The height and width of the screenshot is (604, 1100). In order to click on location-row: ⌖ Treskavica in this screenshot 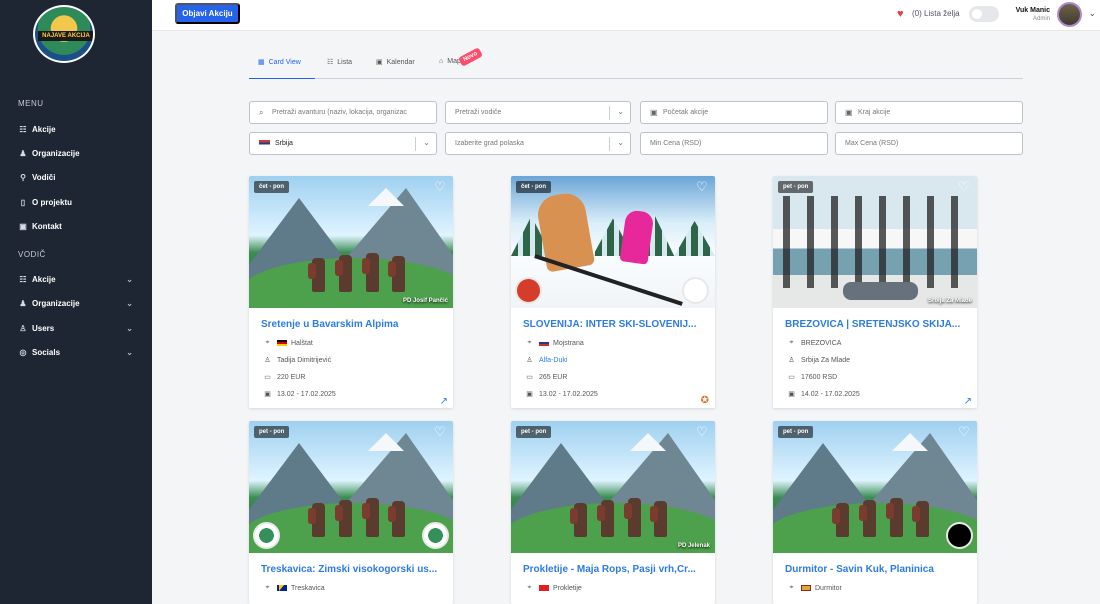, I will do `click(294, 588)`.